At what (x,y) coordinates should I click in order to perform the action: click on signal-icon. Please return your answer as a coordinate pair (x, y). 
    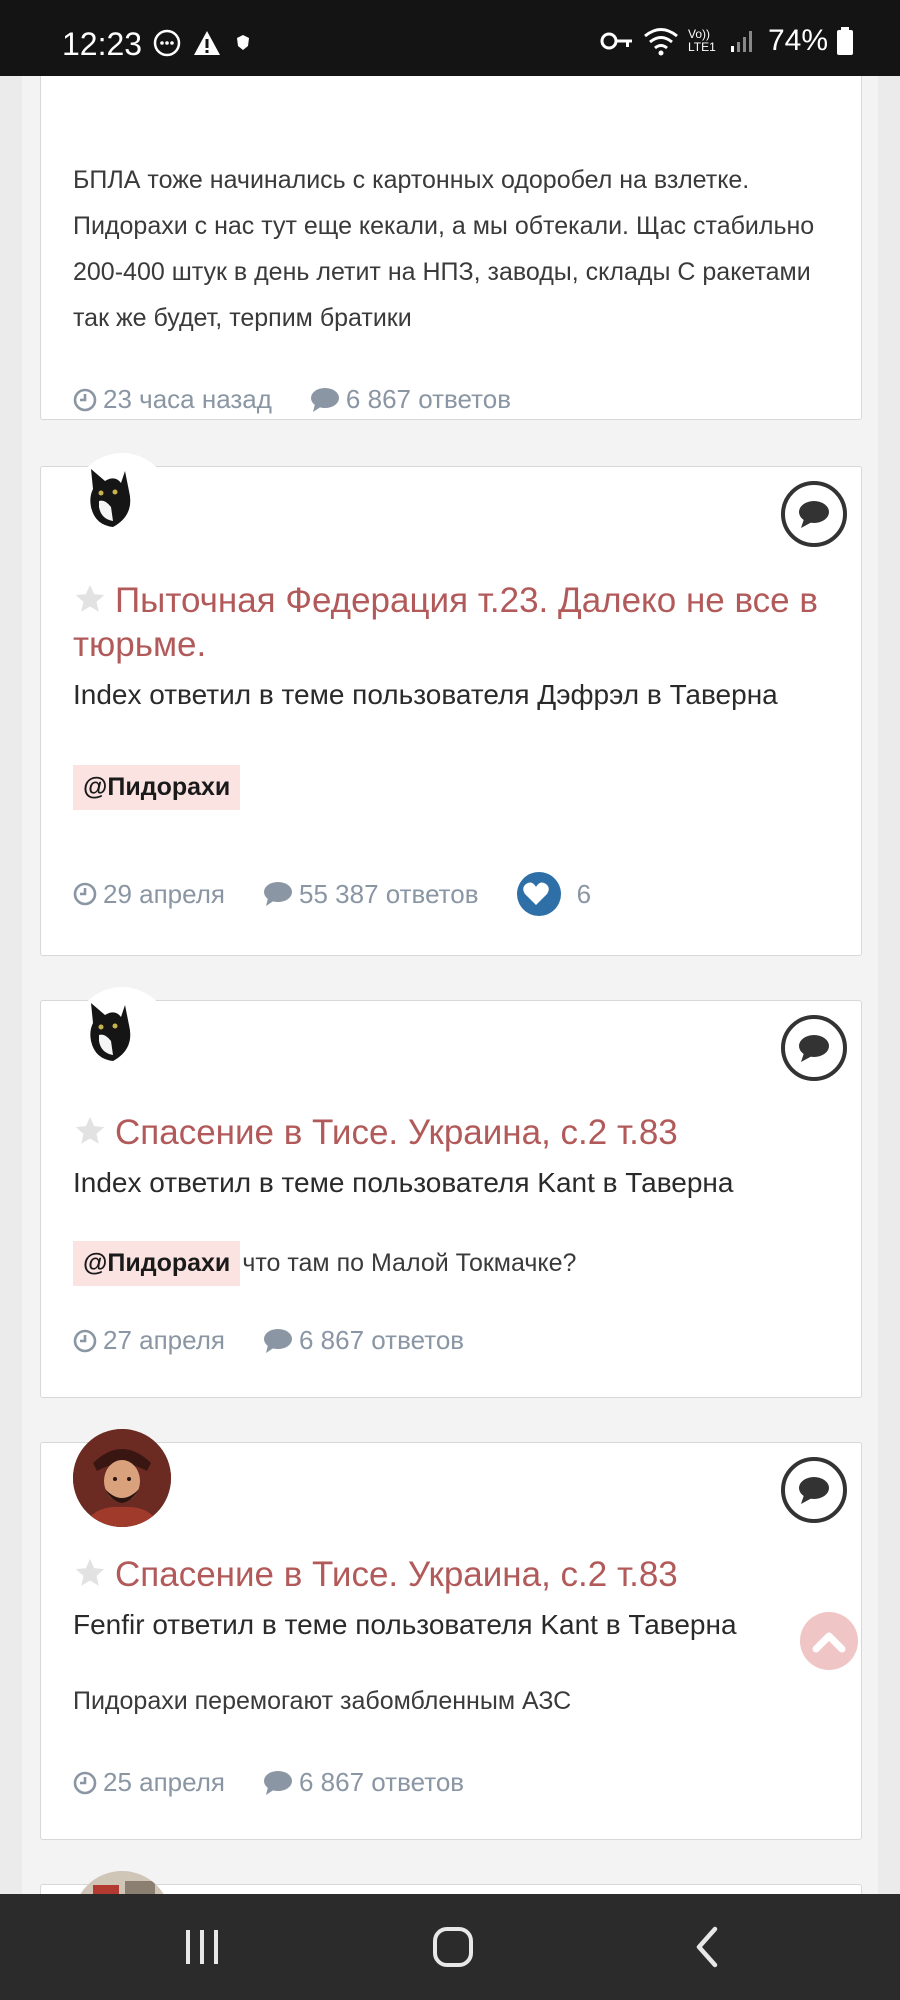
    Looking at the image, I should click on (741, 41).